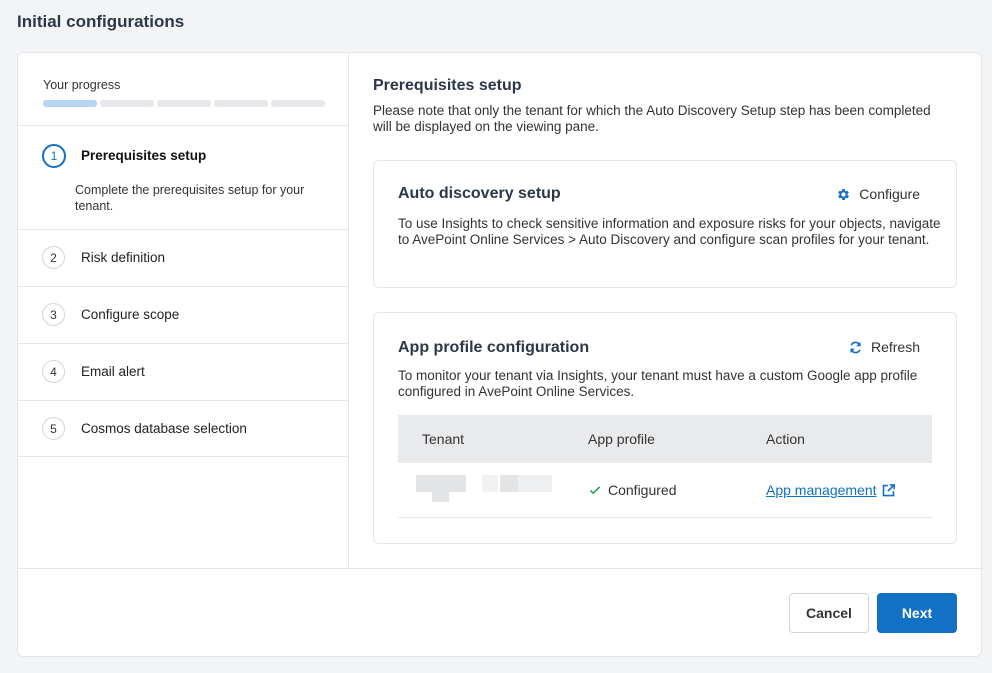 The height and width of the screenshot is (673, 992). I want to click on action-cell: App management, so click(849, 490).